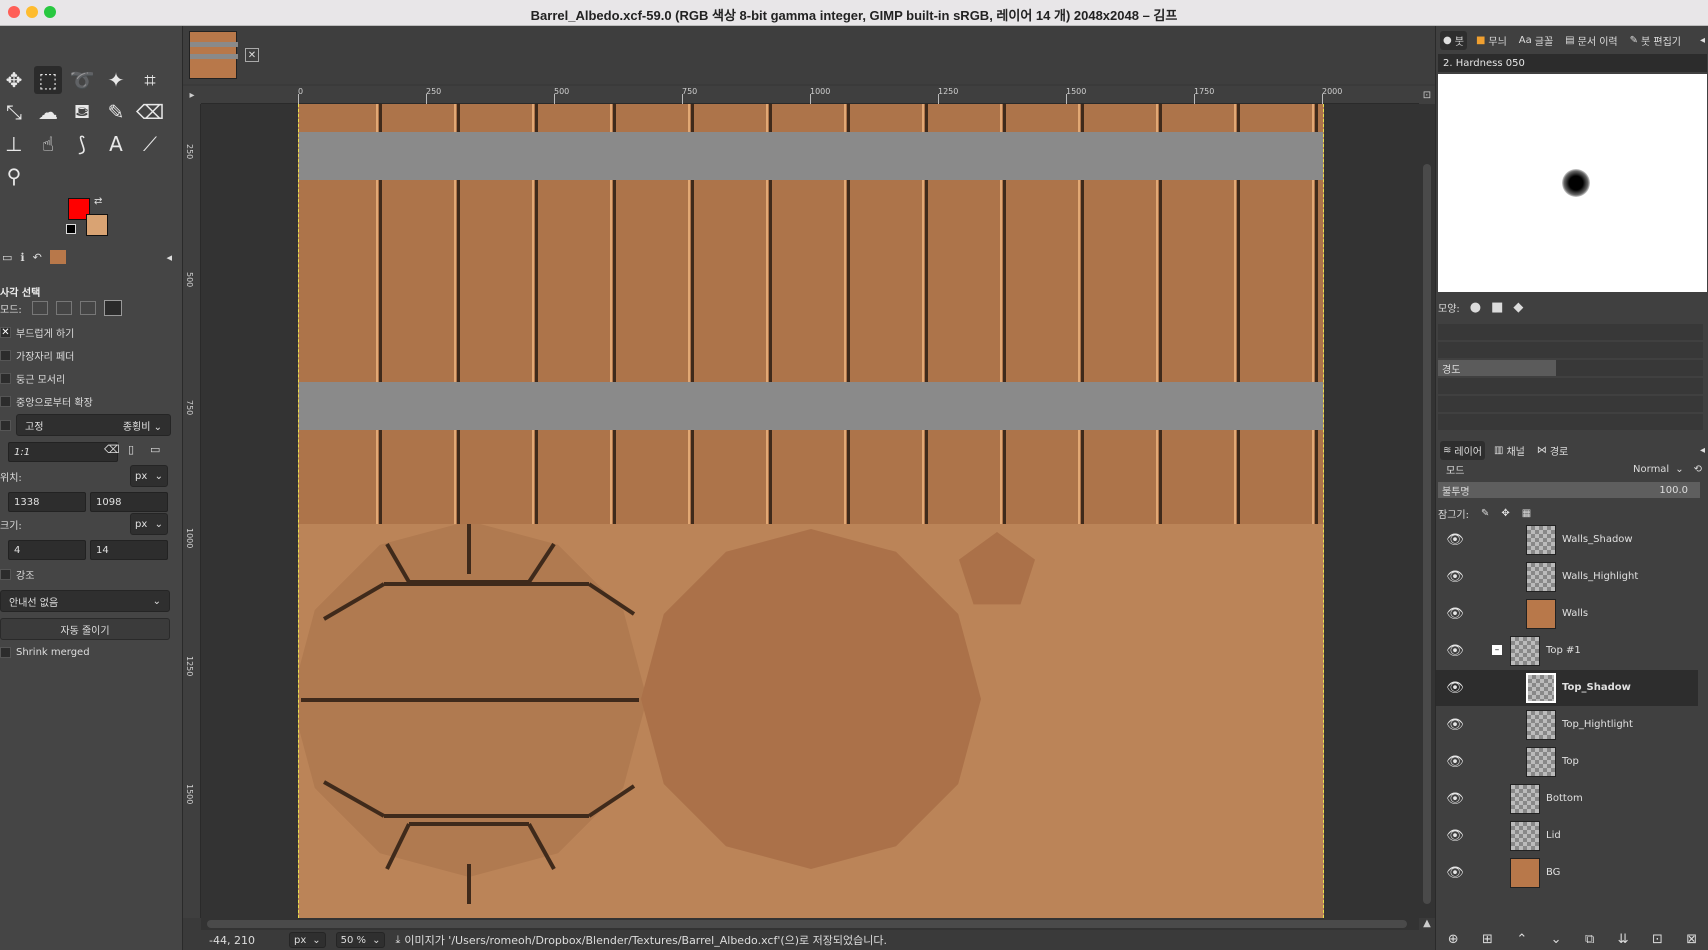 The width and height of the screenshot is (1708, 950). I want to click on position-y-field: 1098, so click(129, 502).